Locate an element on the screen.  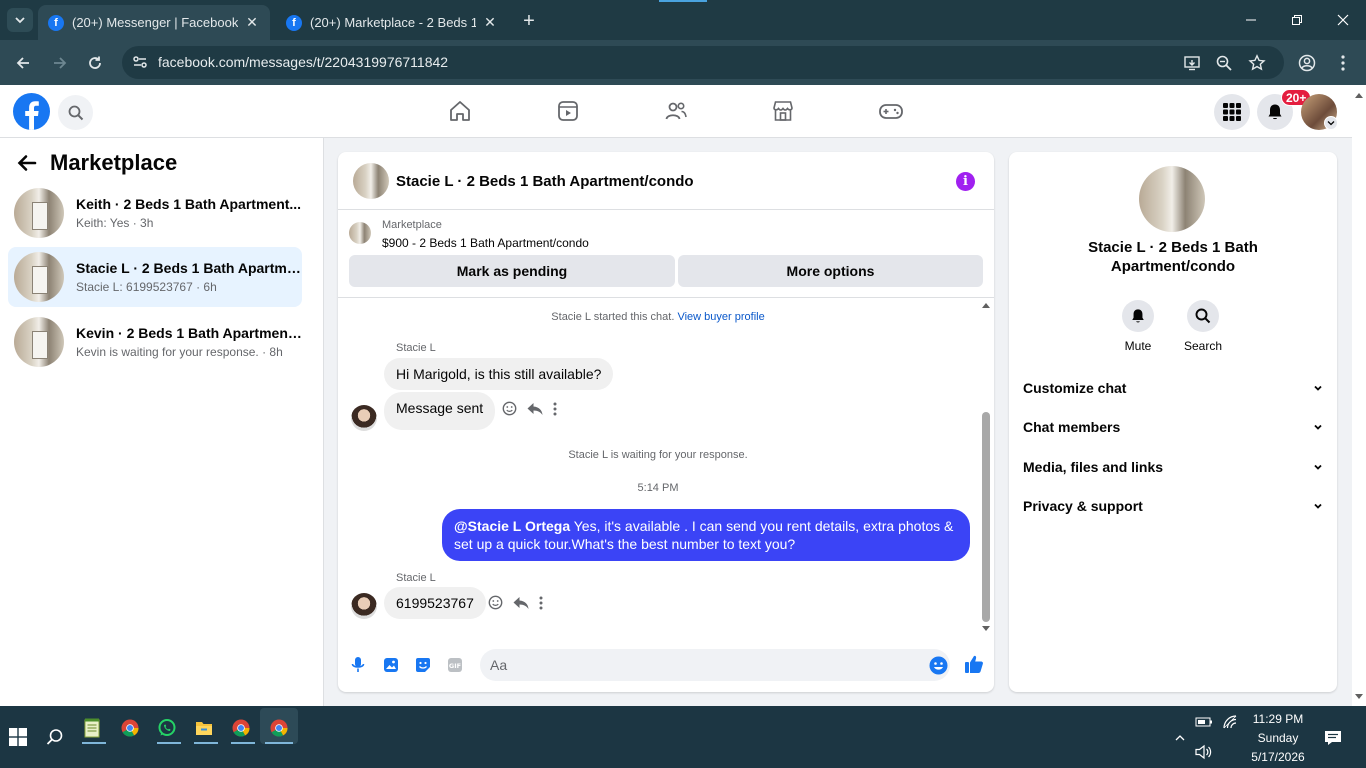
nav-video is located at coordinates (568, 111).